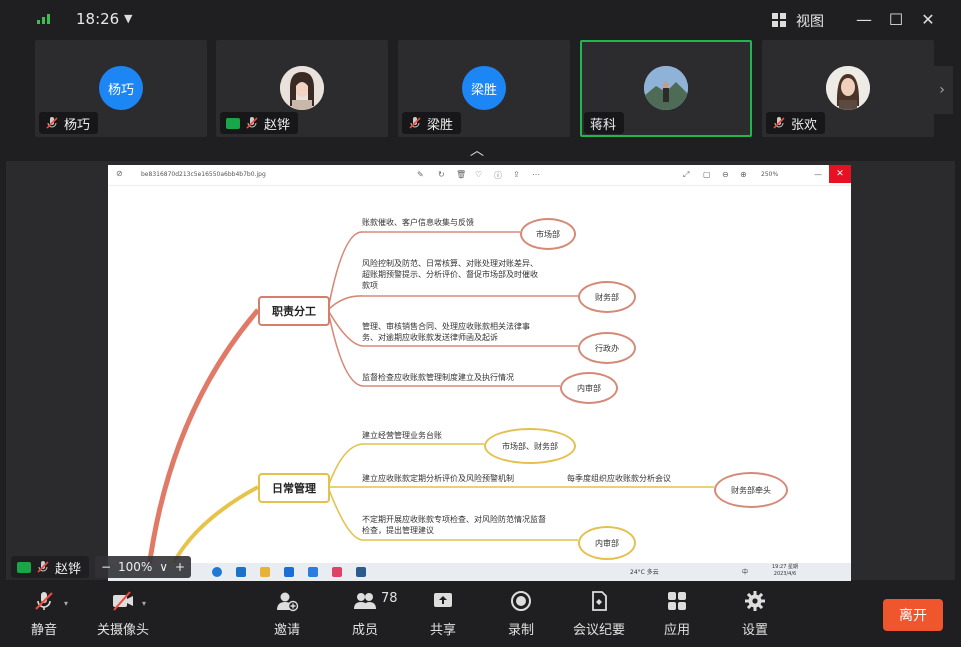 This screenshot has height=647, width=961. Describe the element at coordinates (443, 600) in the screenshot. I see `share-screen-icon` at that location.